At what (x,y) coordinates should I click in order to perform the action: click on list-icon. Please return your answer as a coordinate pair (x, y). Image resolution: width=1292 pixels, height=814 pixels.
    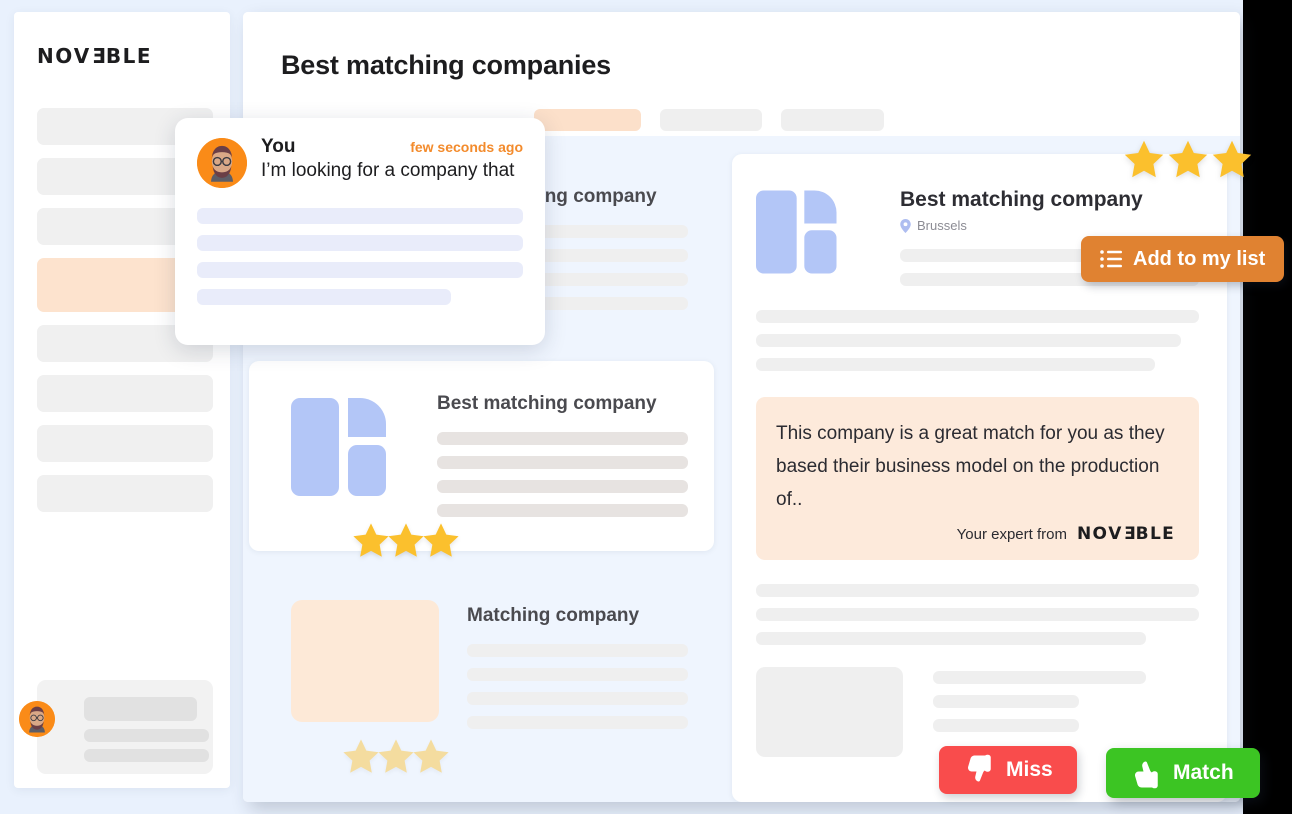
    Looking at the image, I should click on (1111, 259).